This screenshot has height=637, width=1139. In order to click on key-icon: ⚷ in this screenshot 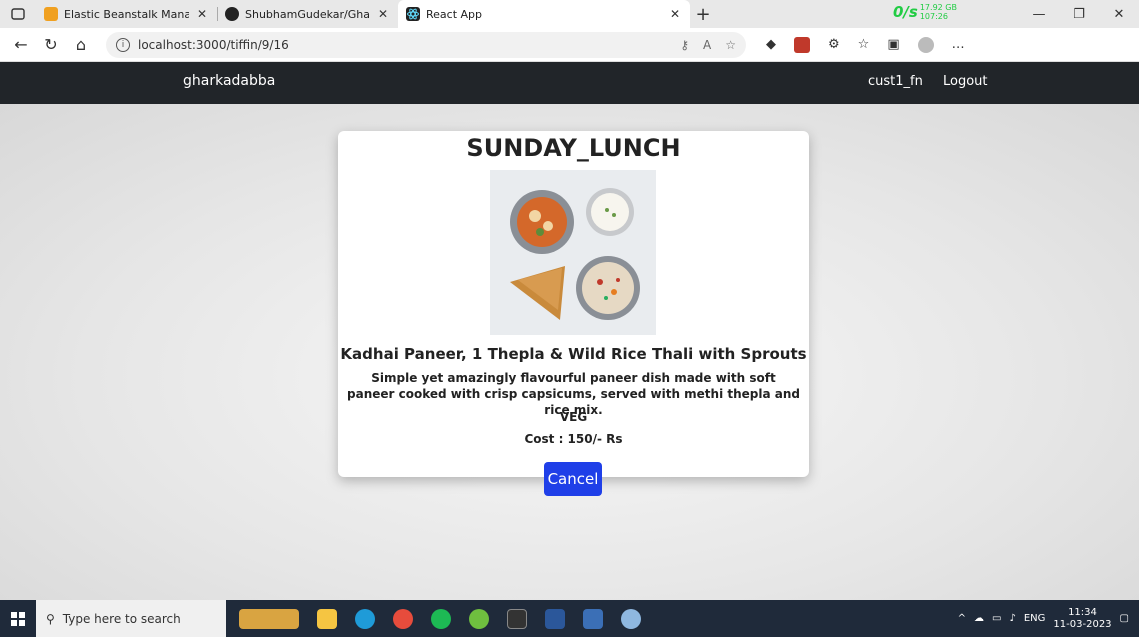, I will do `click(684, 45)`.